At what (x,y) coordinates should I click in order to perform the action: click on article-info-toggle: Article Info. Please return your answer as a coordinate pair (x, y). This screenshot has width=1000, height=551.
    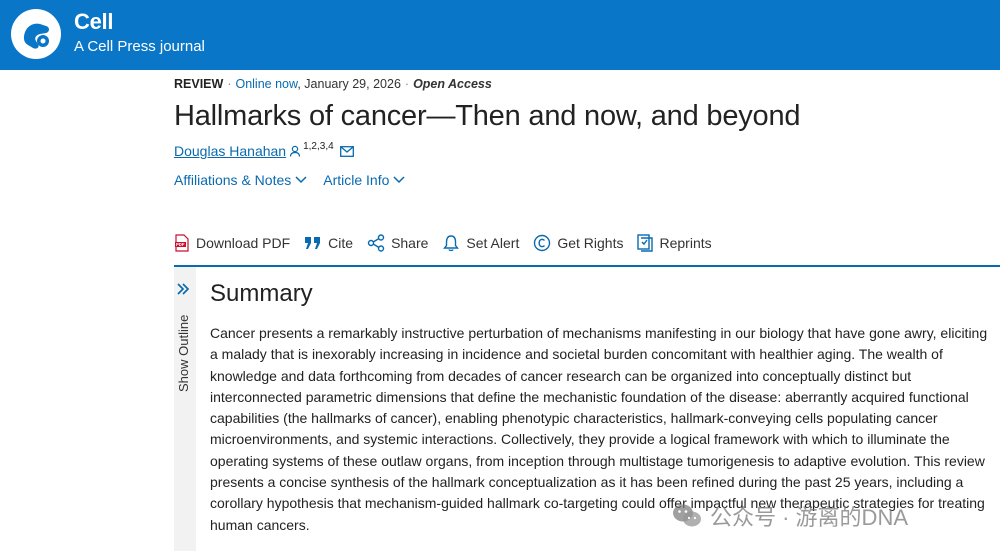
    Looking at the image, I should click on (364, 180).